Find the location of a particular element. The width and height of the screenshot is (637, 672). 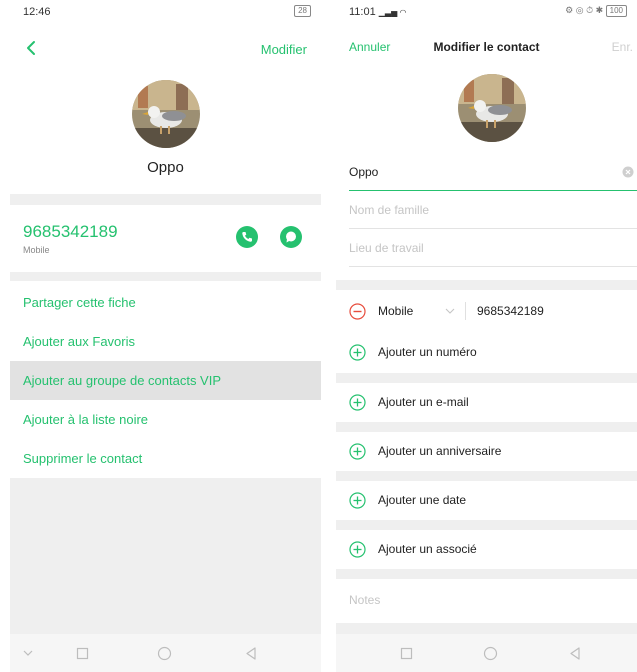

status-icons: ⚙ ◎ ⏱ ✱ 100 is located at coordinates (596, 11).